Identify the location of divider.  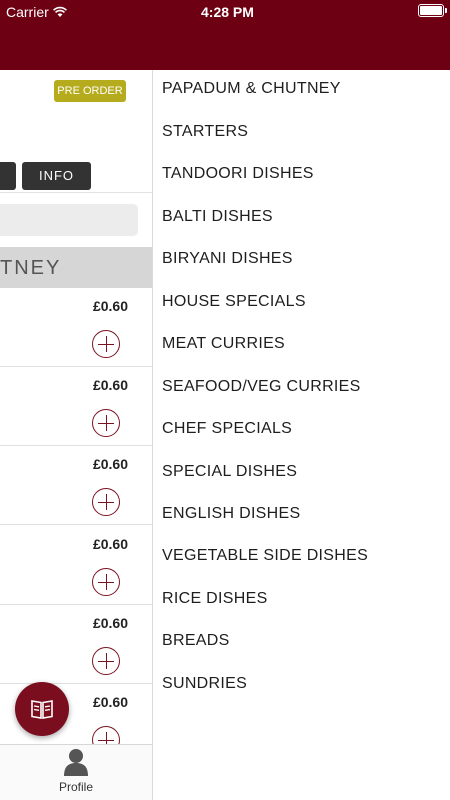
(76, 192).